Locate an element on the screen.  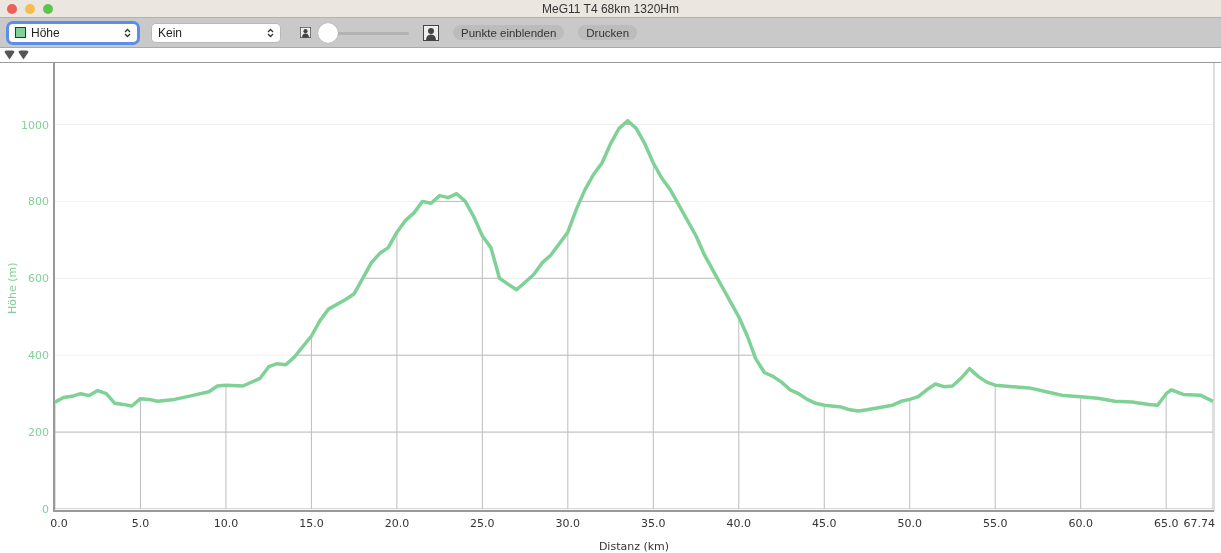
secondary-select: Kein is located at coordinates (216, 32).